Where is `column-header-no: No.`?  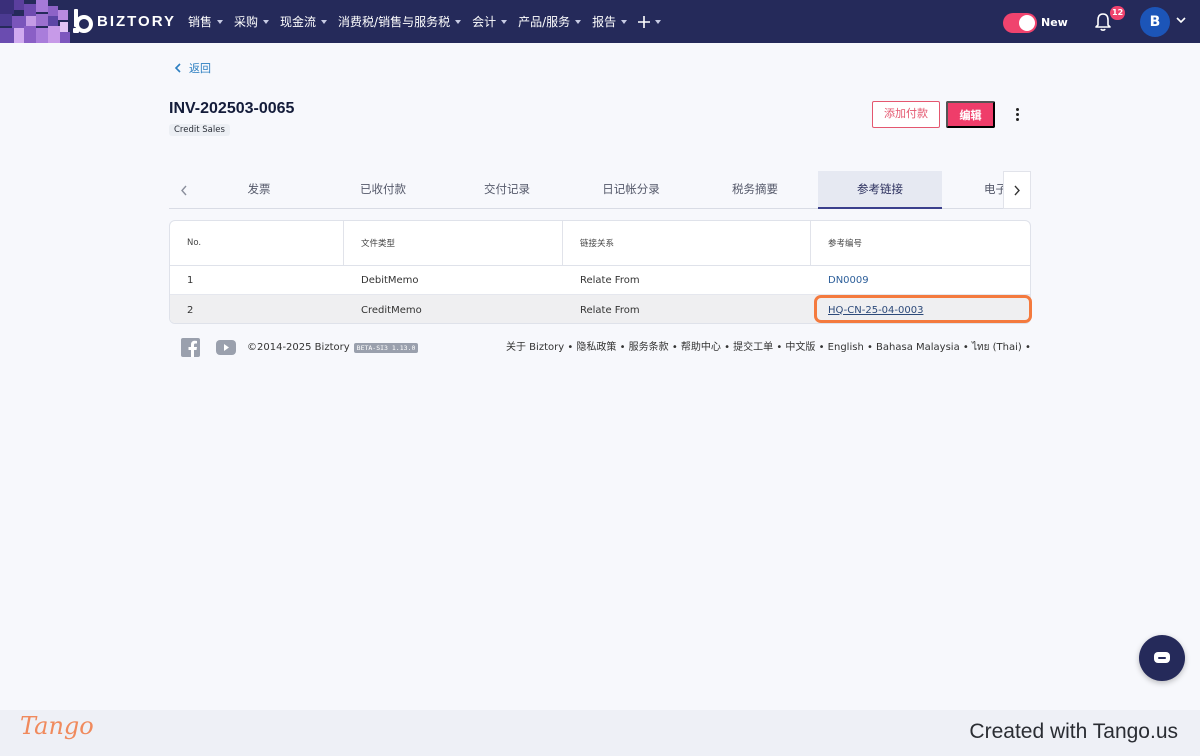
column-header-no: No. is located at coordinates (257, 243).